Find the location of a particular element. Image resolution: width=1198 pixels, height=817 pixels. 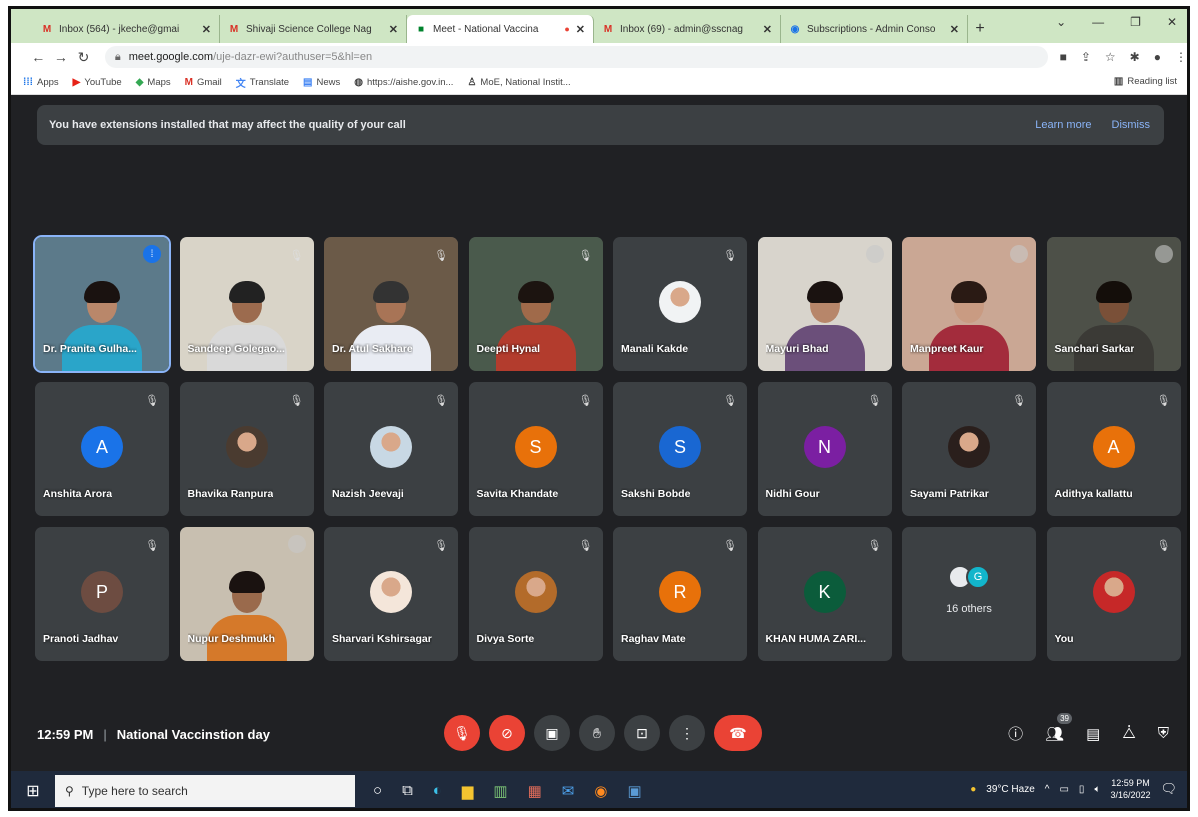

clock: 12:59 PM 3/16/2022 is located at coordinates (1130, 789).